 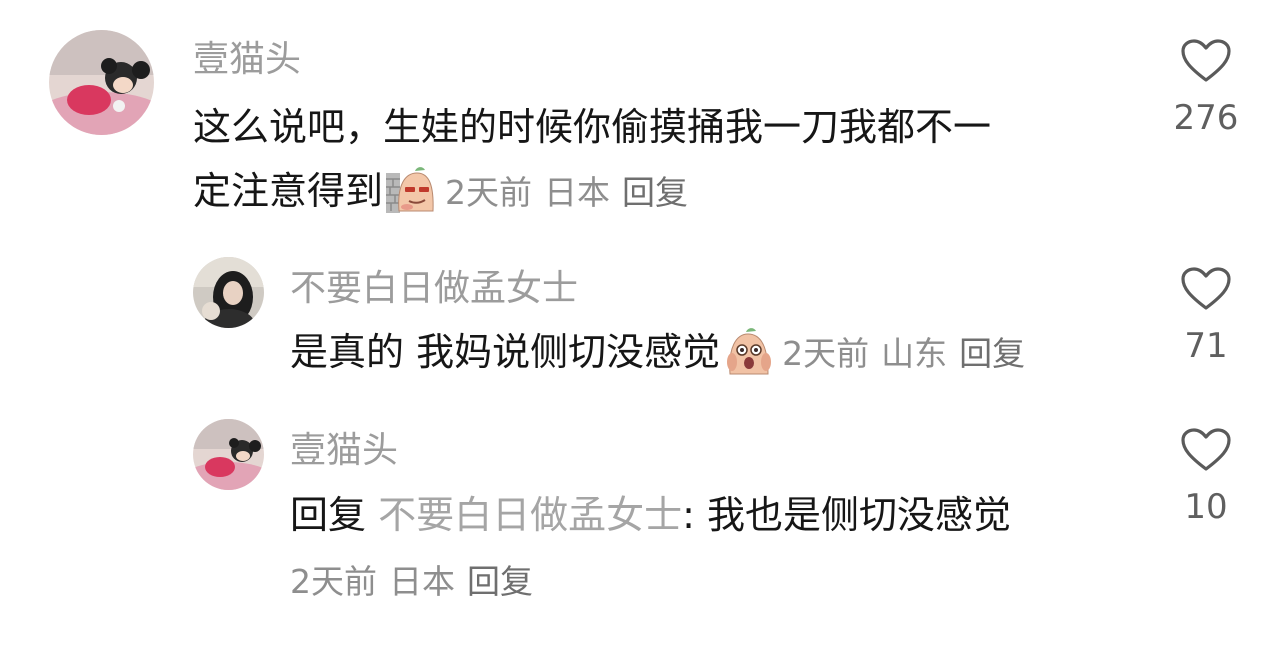 What do you see at coordinates (747, 351) in the screenshot?
I see `surprised-potato-emoji-icon` at bounding box center [747, 351].